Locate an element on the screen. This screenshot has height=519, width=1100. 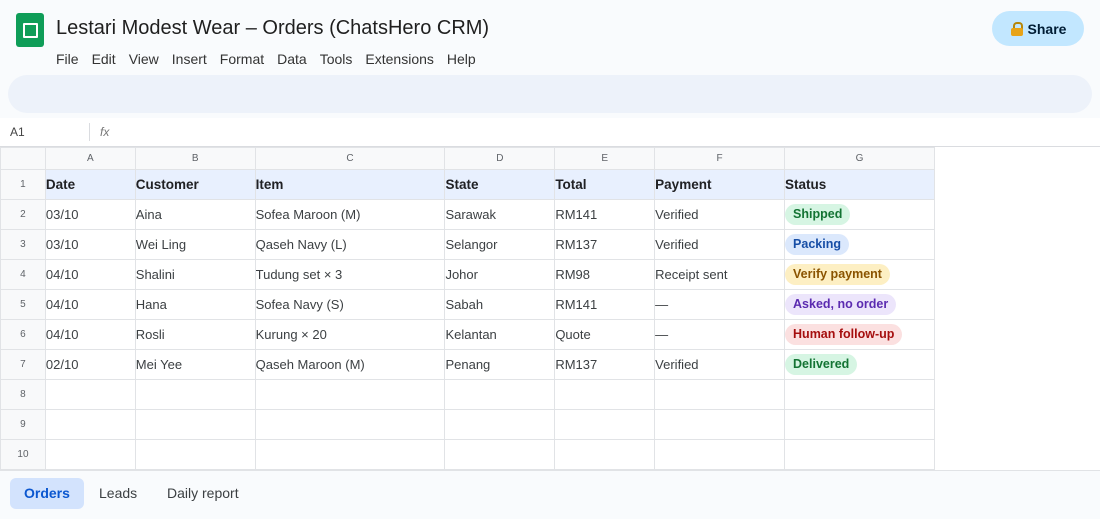
row-number: 7 is located at coordinates (23, 364).